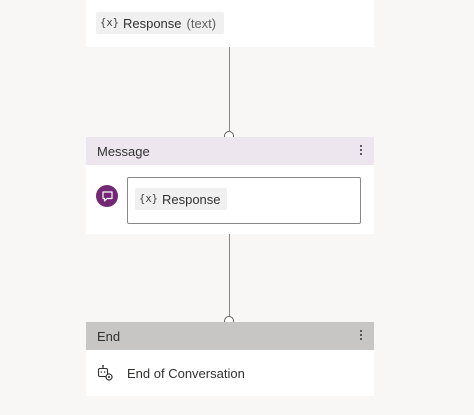 The height and width of the screenshot is (415, 474). I want to click on end-conversation-label: End of Conversation, so click(186, 373).